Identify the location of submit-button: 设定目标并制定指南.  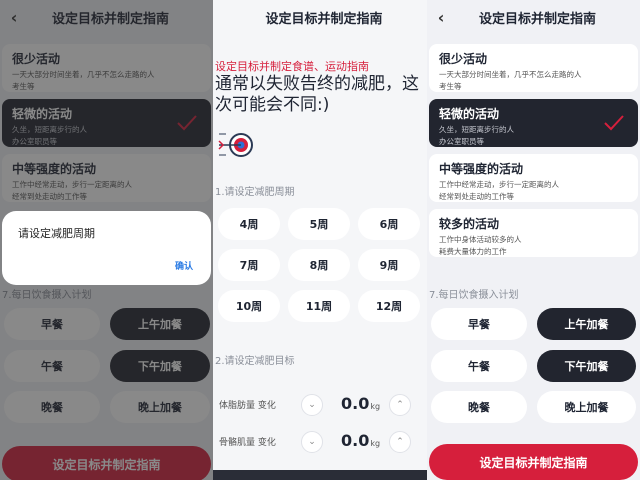
(533, 462).